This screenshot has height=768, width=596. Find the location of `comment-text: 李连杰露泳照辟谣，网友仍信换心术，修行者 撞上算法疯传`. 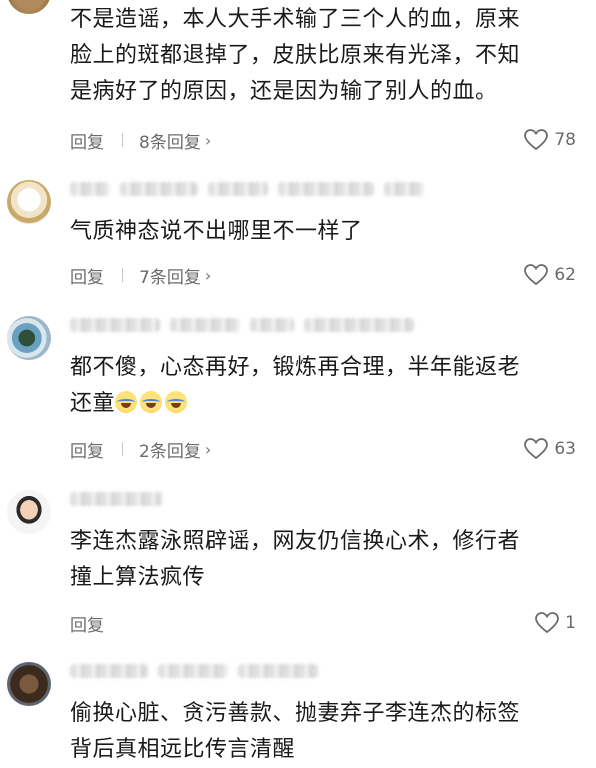

comment-text: 李连杰露泳照辟谣，网友仍信换心术，修行者 撞上算法疯传 is located at coordinates (325, 560).